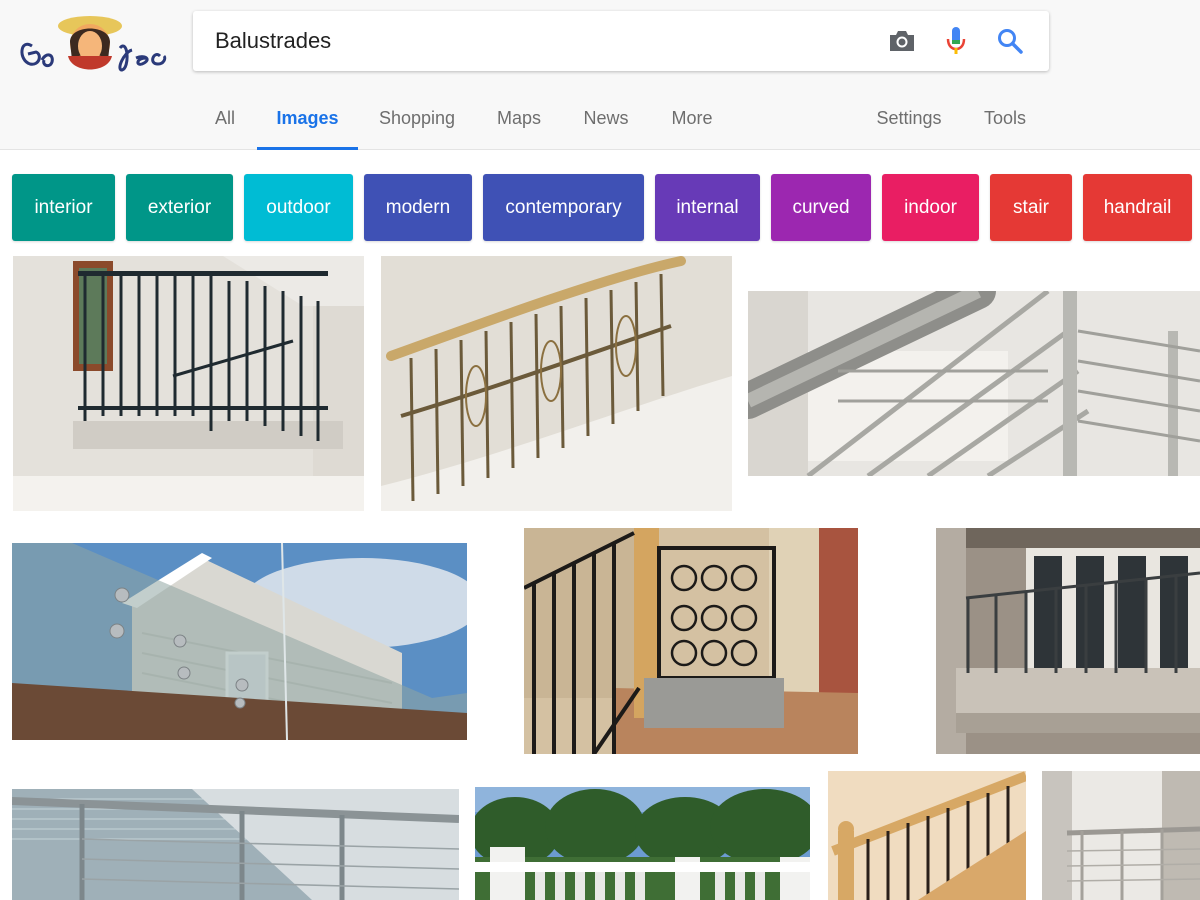 The height and width of the screenshot is (900, 1200). I want to click on chip-stair: stair, so click(1031, 207).